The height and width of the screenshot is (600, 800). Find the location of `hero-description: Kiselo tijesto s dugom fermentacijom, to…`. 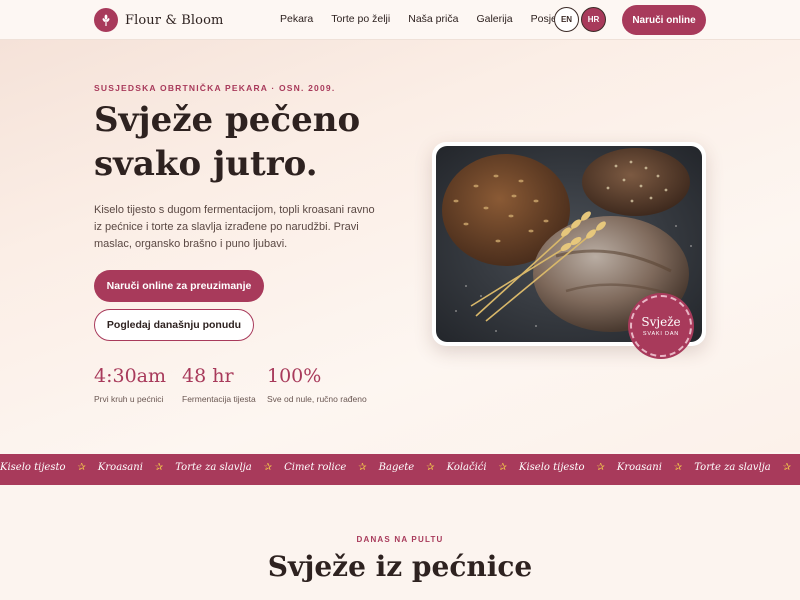

hero-description: Kiselo tijesto s dugom fermentacijom, to… is located at coordinates (234, 227).